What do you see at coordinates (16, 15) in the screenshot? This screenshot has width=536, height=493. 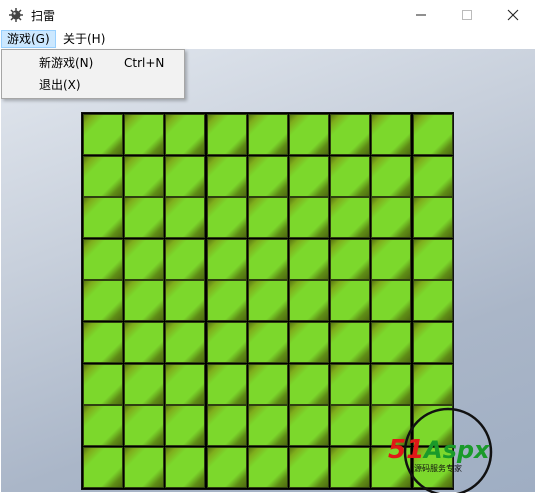 I see `mine-icon` at bounding box center [16, 15].